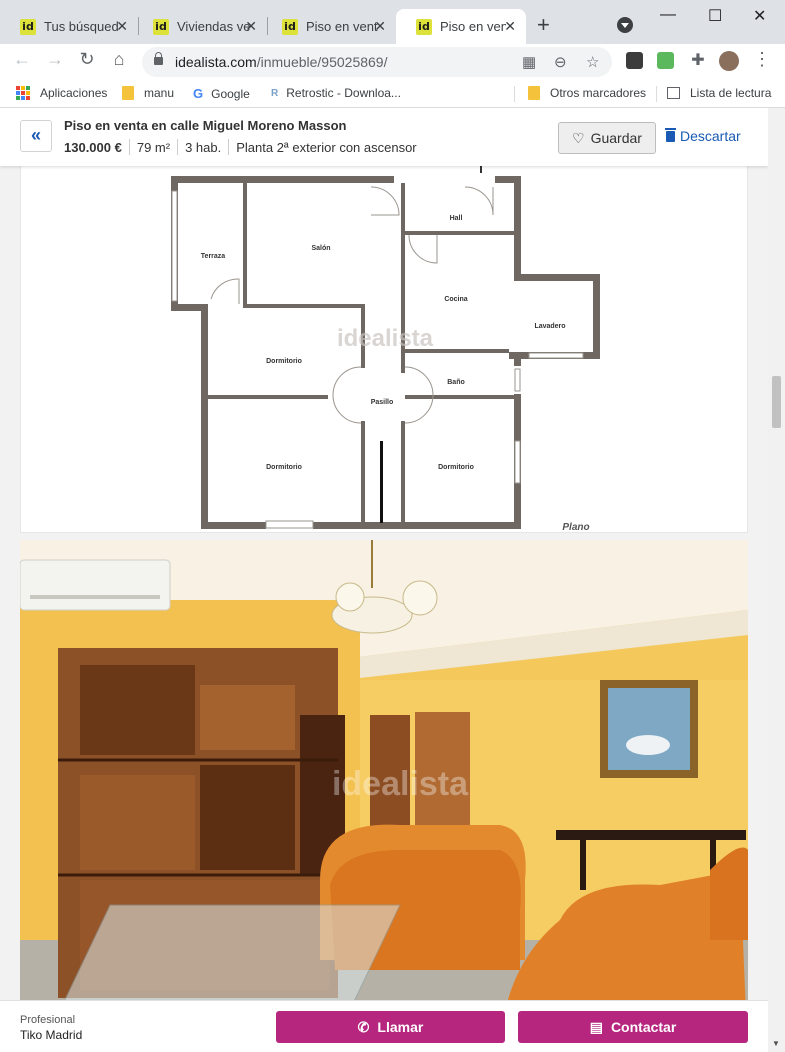  Describe the element at coordinates (575, 527) in the screenshot. I see `floorplan-caption: Plano` at that location.